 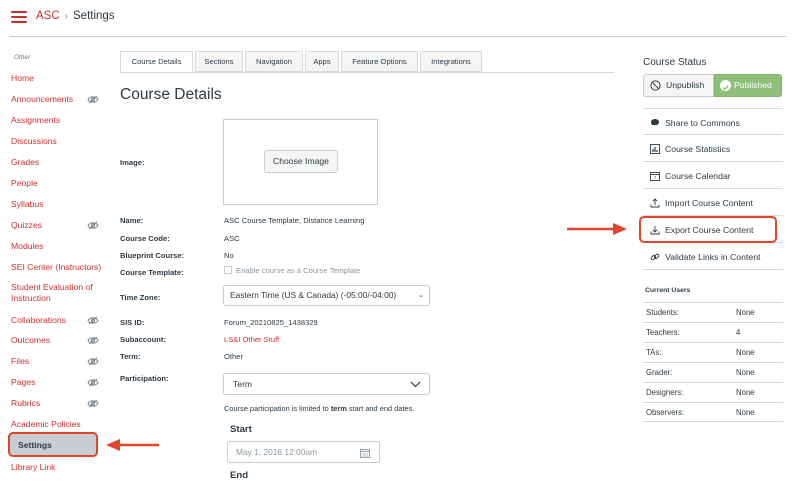 I want to click on tabs-divider, so click(x=367, y=72).